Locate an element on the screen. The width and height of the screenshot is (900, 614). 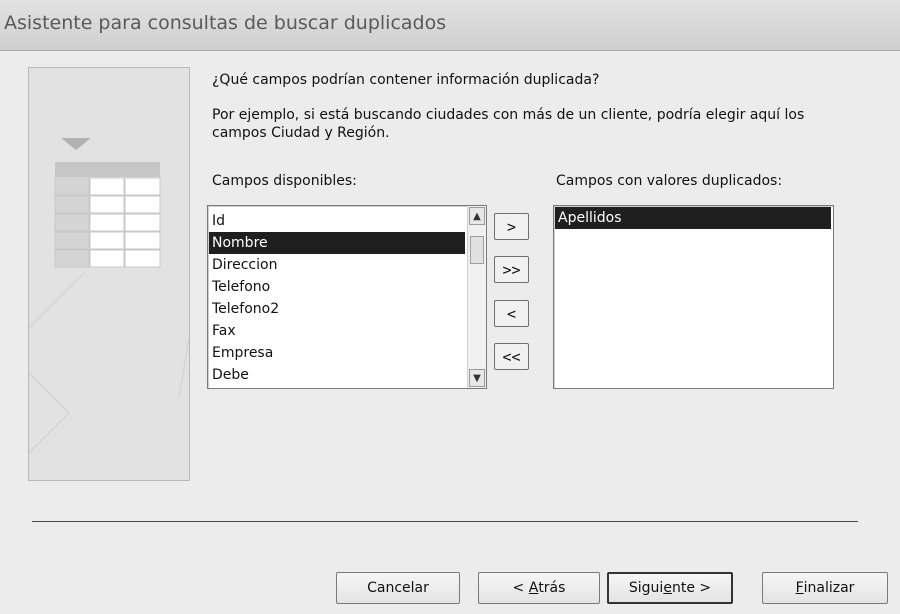
list-item: Direccion is located at coordinates (337, 265).